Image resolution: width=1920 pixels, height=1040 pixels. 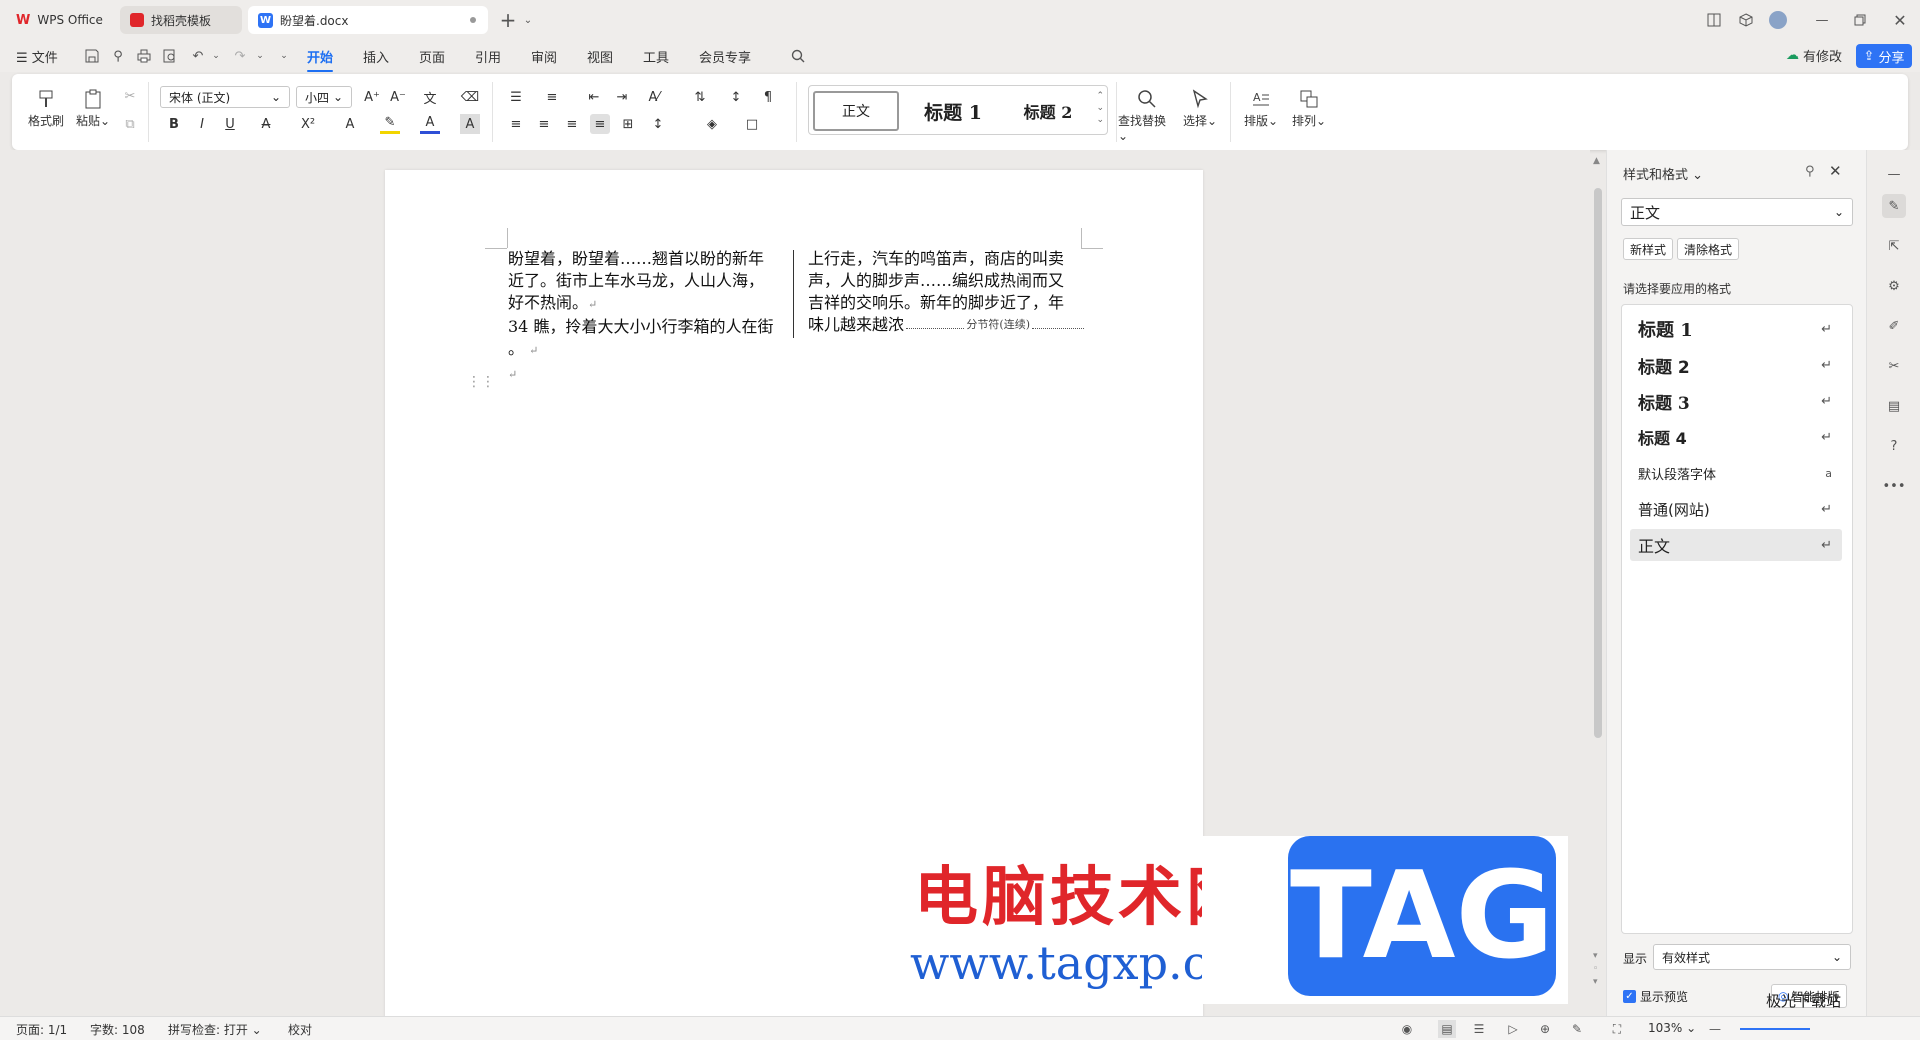 I want to click on scroll-up-icon: ▲, so click(x=1596, y=161).